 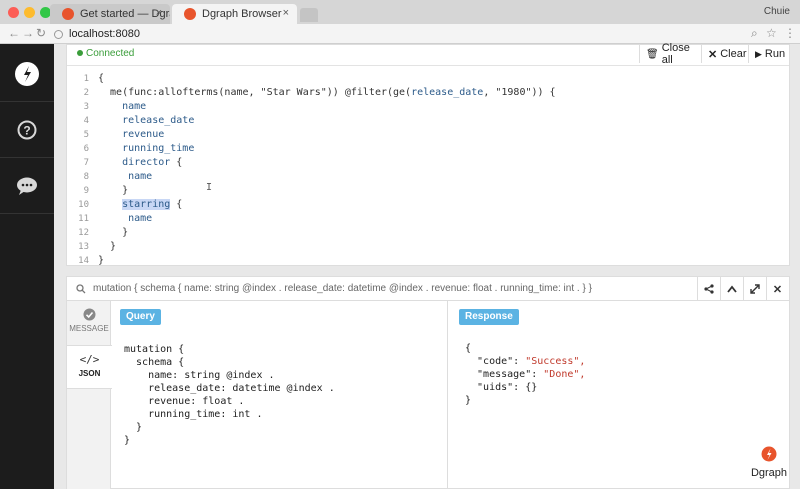 What do you see at coordinates (652, 54) in the screenshot?
I see `trash-icon: 🗑` at bounding box center [652, 54].